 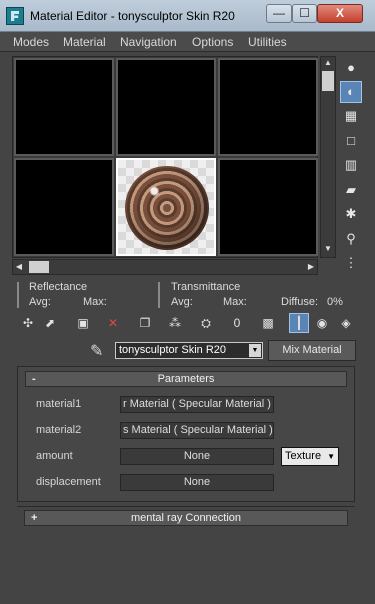 I want to click on material-map-navigator-icon: ⋮, so click(x=351, y=263).